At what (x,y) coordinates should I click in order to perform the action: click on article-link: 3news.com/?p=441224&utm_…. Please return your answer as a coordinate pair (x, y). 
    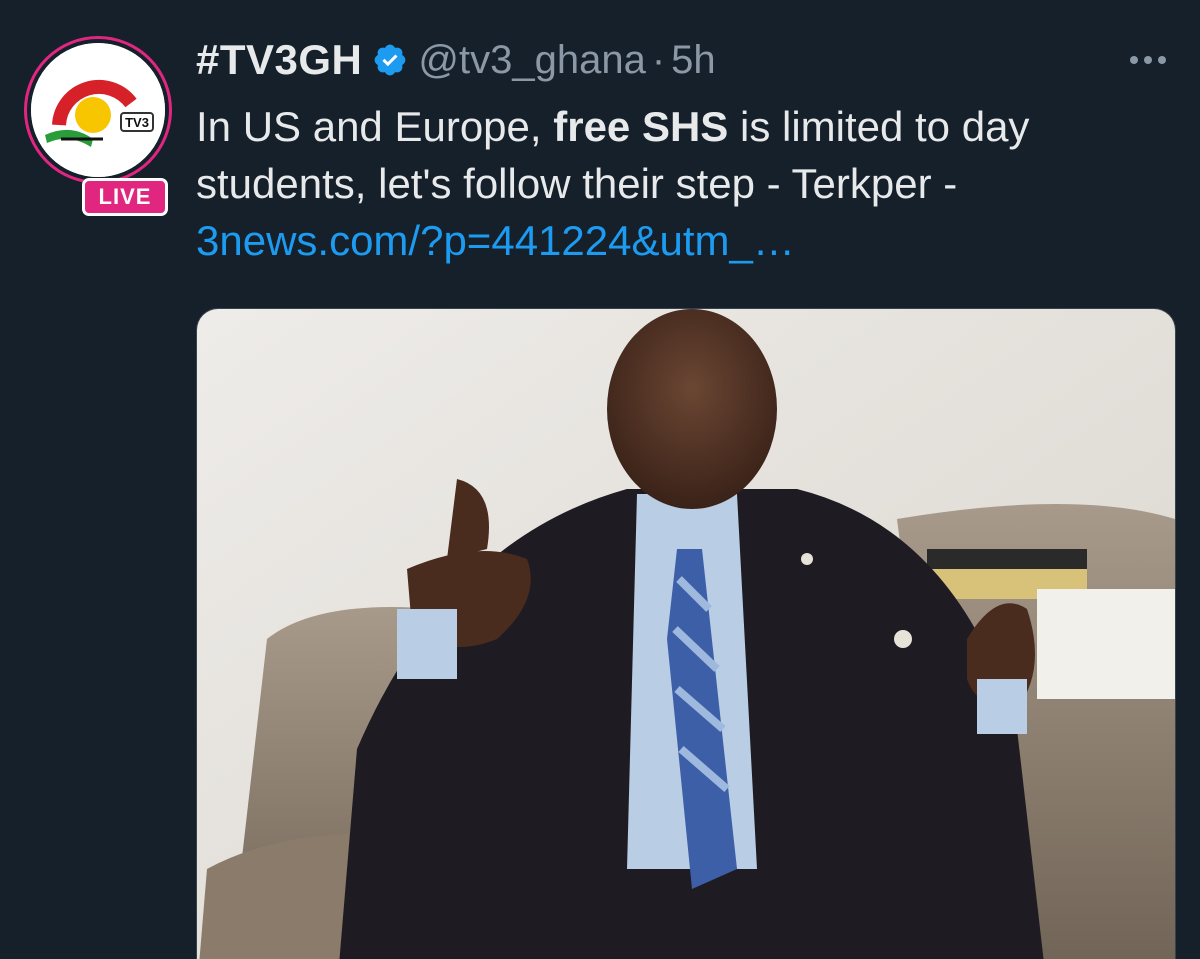
    Looking at the image, I should click on (495, 240).